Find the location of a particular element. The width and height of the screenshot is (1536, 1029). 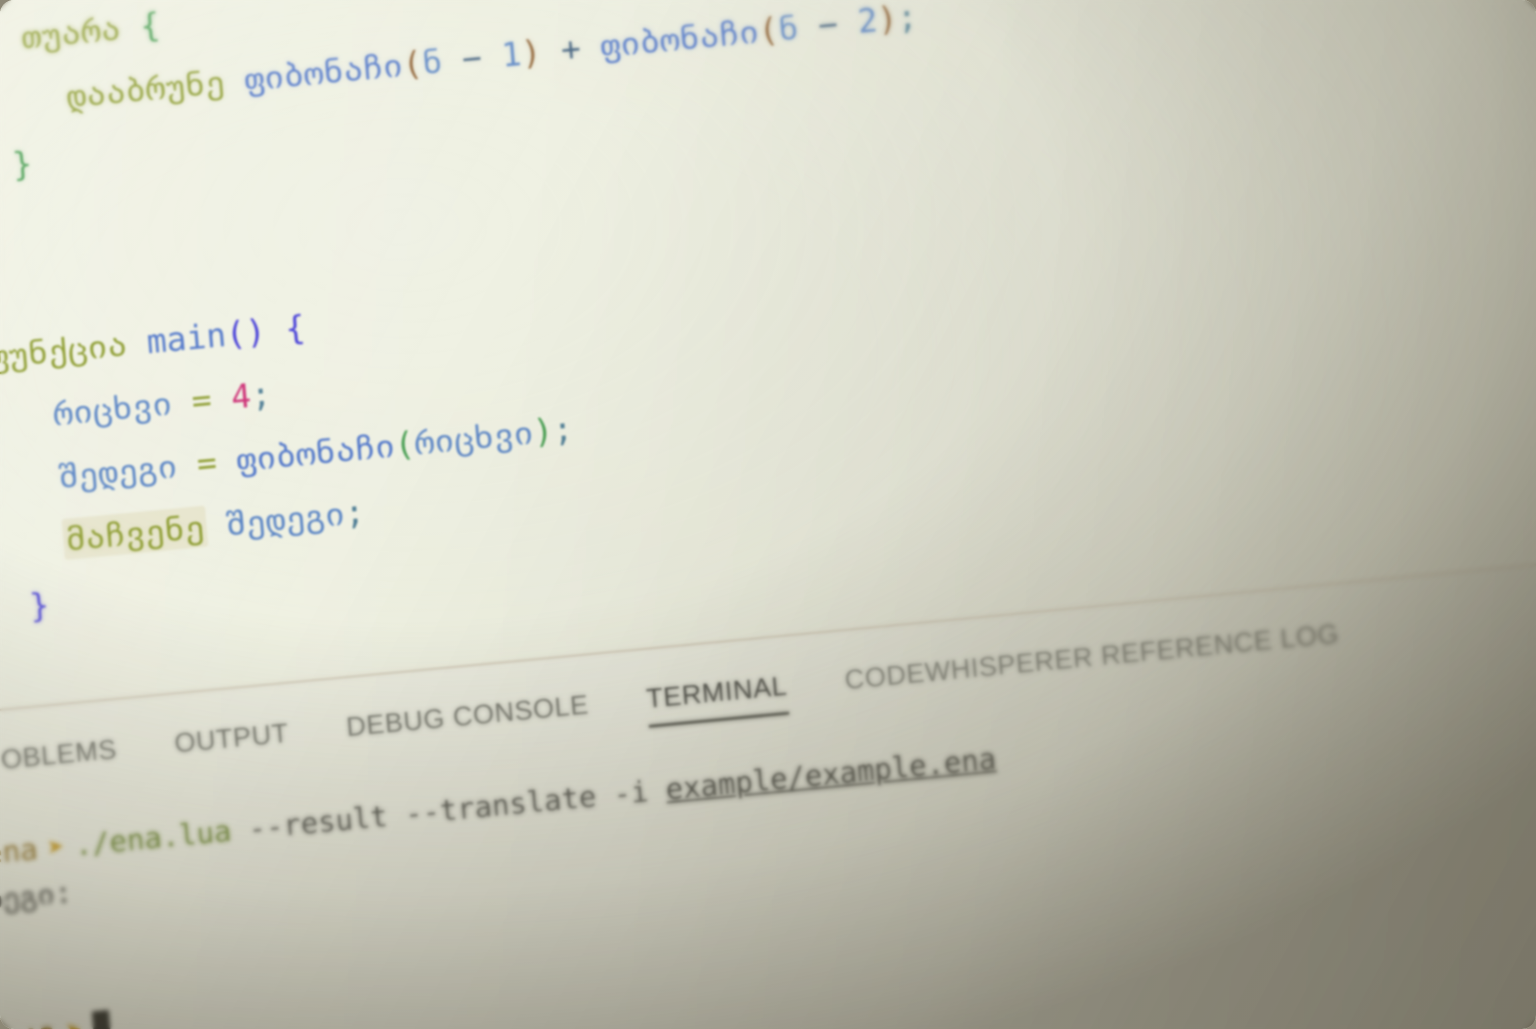

panel-tab-debug-console: DEBUG CONSOLE is located at coordinates (468, 721).